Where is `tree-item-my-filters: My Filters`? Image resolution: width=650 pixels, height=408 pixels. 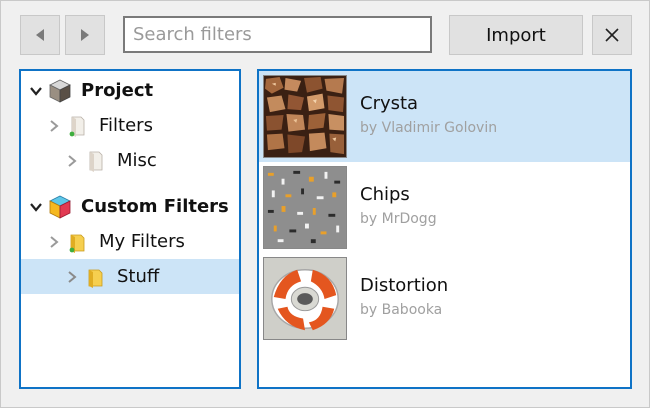
tree-item-my-filters: My Filters is located at coordinates (130, 241).